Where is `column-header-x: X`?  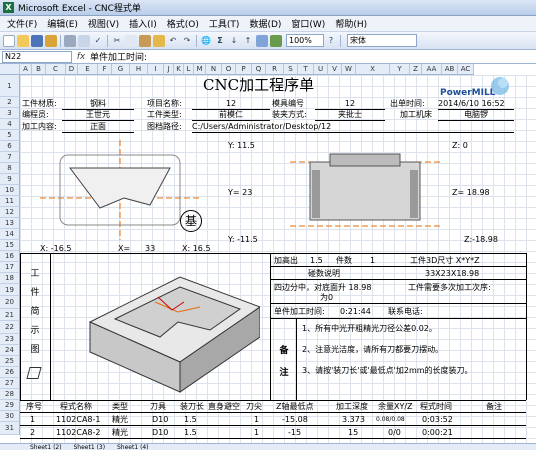 column-header-x: X is located at coordinates (373, 69).